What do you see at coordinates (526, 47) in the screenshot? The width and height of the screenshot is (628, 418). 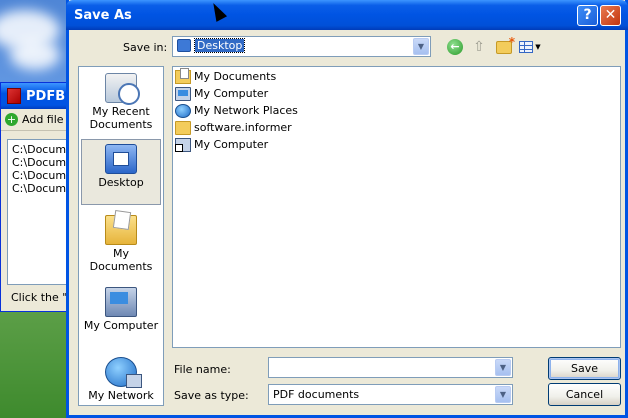 I see `views-icon` at bounding box center [526, 47].